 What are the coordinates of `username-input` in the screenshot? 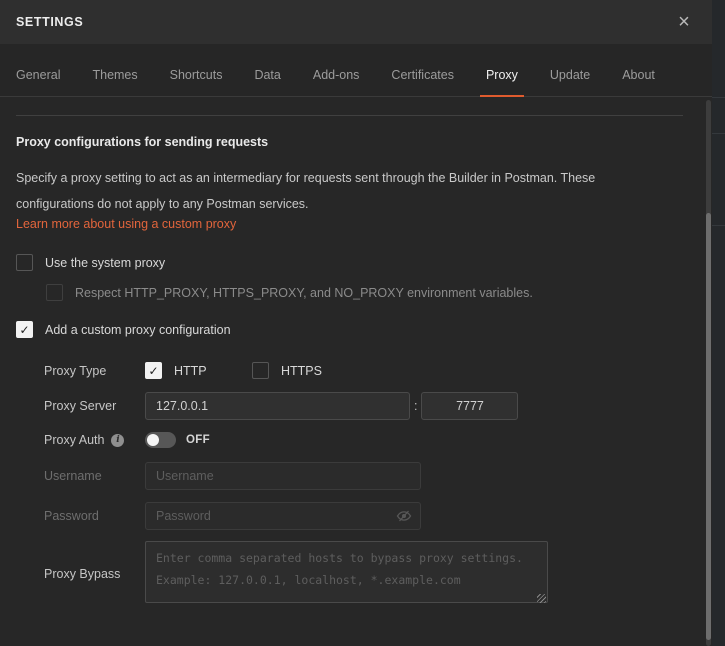 It's located at (283, 476).